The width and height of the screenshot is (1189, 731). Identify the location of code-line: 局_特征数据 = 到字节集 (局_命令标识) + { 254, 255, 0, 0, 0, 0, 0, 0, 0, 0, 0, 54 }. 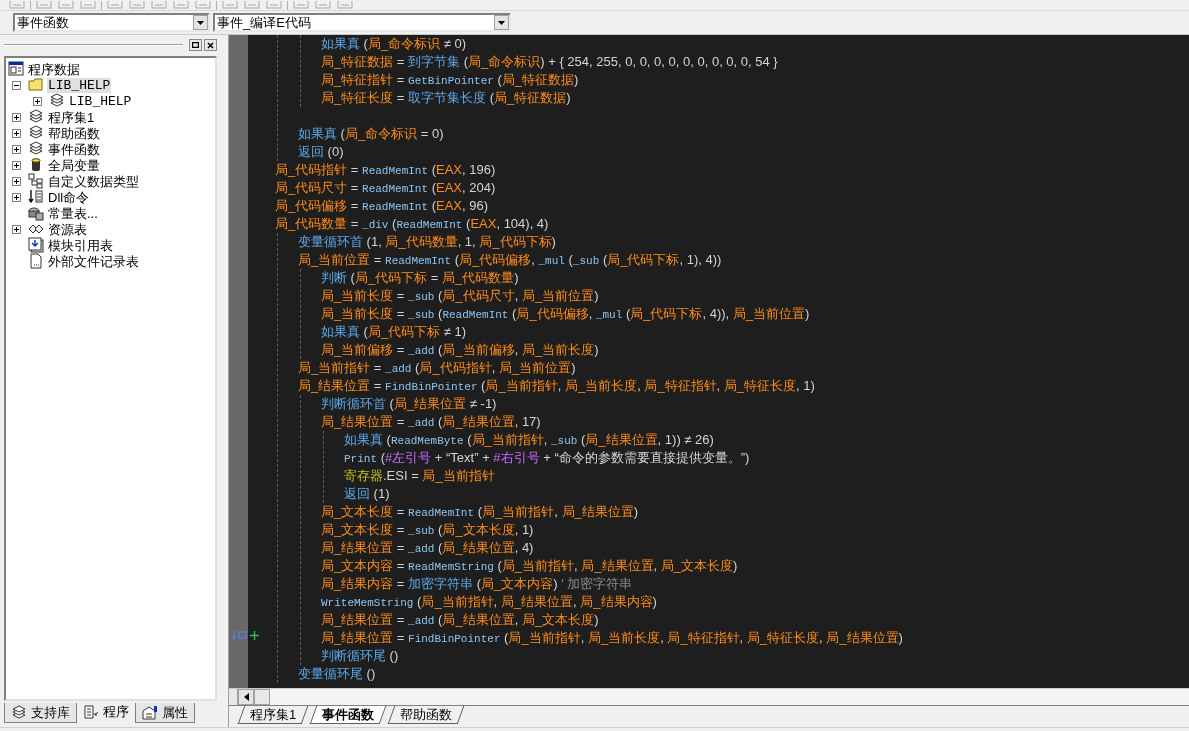
(549, 62).